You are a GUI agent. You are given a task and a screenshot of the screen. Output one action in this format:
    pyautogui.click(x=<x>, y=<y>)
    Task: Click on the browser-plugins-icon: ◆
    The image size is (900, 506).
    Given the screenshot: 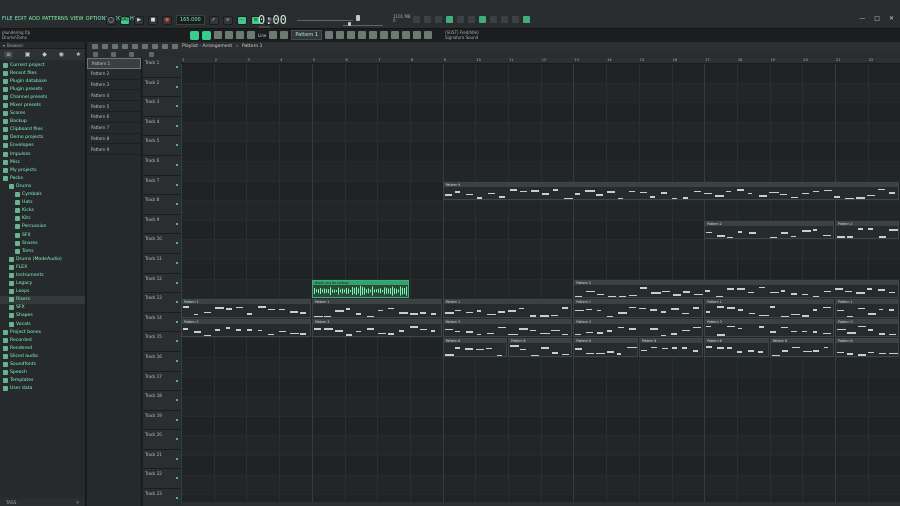 What is the action you would take?
    pyautogui.click(x=44, y=54)
    